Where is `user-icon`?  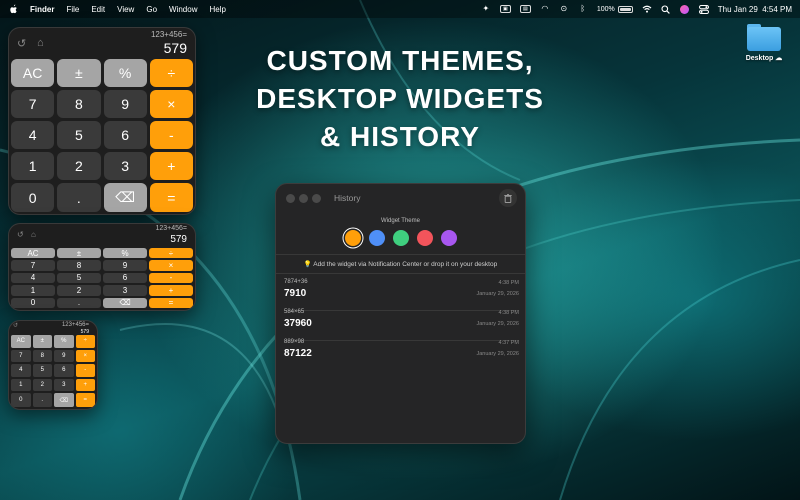 user-icon is located at coordinates (685, 9).